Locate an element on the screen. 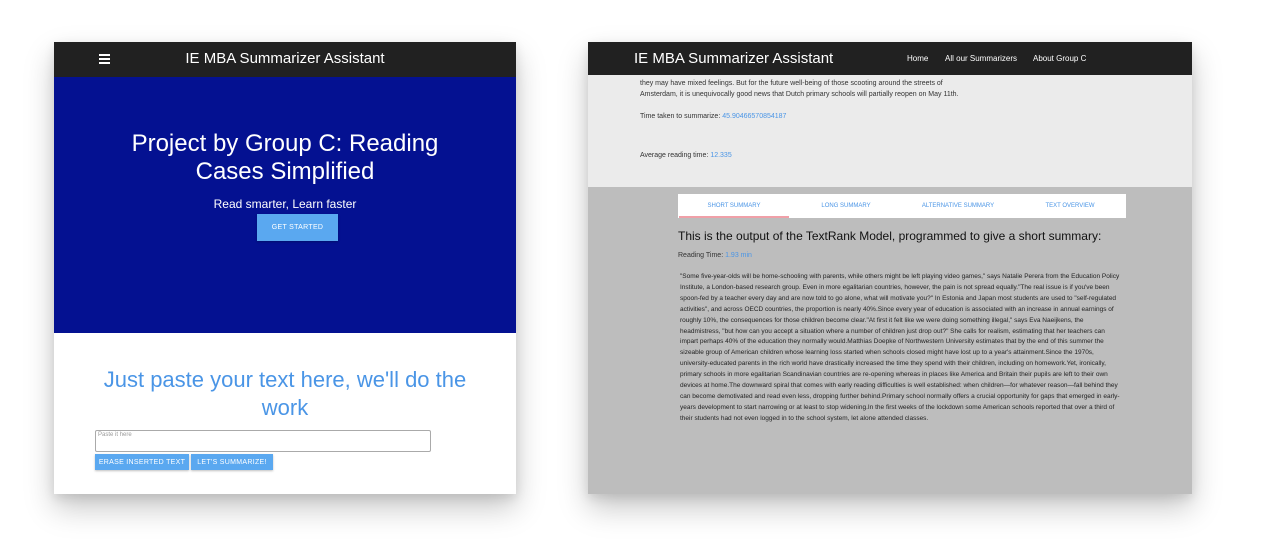 The width and height of the screenshot is (1276, 556). avg-reading-label: Average reading time: is located at coordinates (674, 155).